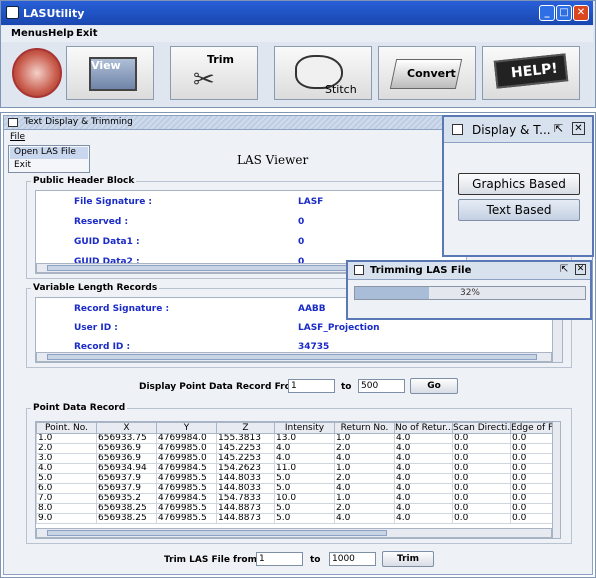 Image resolution: width=596 pixels, height=578 pixels. What do you see at coordinates (126, 458) in the screenshot?
I see `table-cell: 656936.9` at bounding box center [126, 458].